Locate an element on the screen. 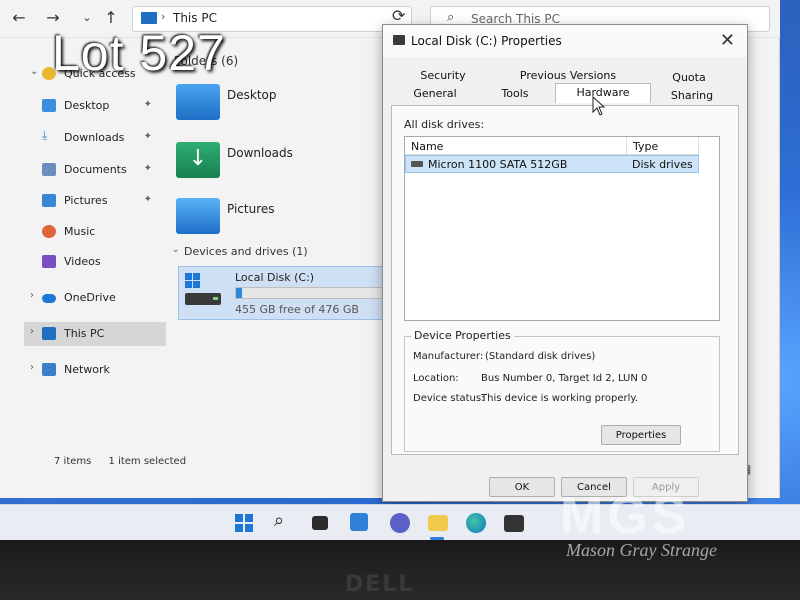 The width and height of the screenshot is (800, 600). column-header-name: Name is located at coordinates (516, 146).